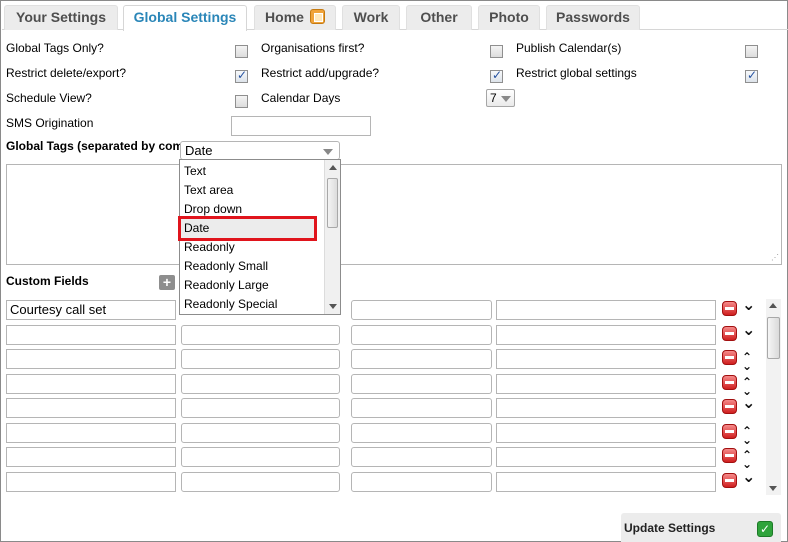  Describe the element at coordinates (253, 190) in the screenshot. I see `option-text-area: Text area` at that location.